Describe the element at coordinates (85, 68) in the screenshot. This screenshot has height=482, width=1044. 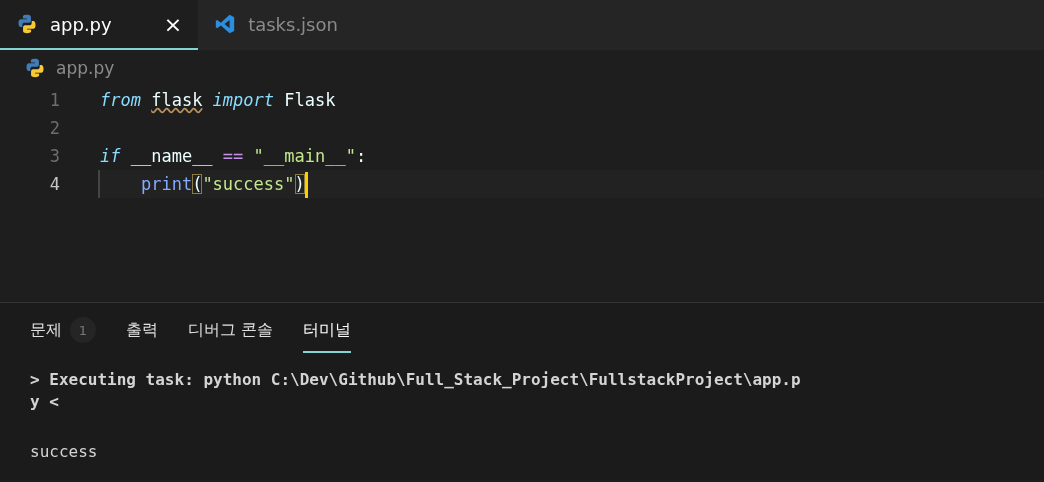
I see `breadcrumb-item: app.py` at that location.